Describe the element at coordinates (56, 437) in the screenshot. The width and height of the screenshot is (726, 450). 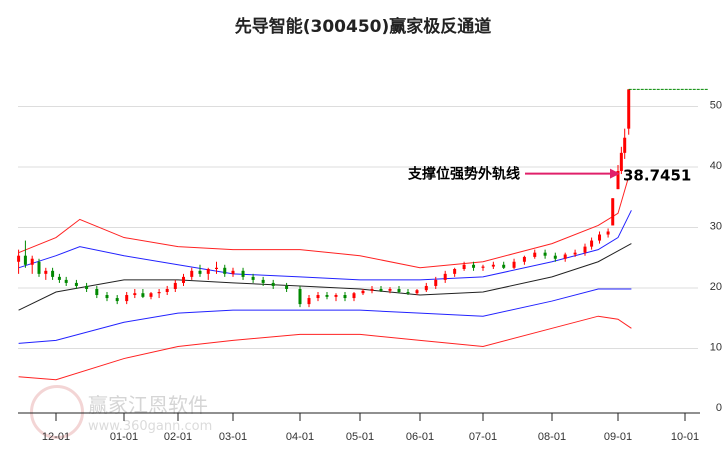
I see `x-tick-label: 12-01` at that location.